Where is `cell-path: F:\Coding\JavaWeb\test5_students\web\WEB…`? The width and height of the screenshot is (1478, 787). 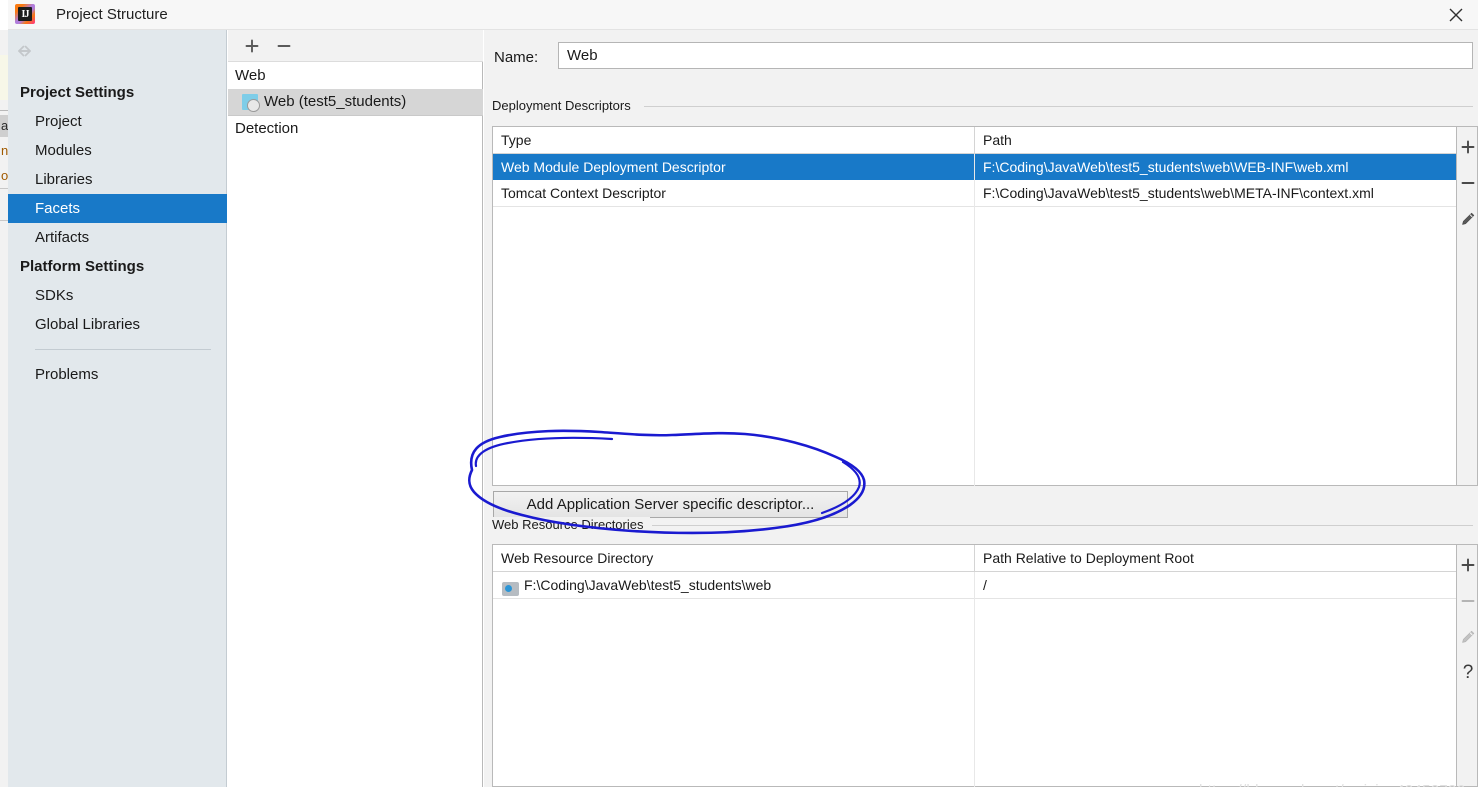
cell-path: F:\Coding\JavaWeb\test5_students\web\WEB… is located at coordinates (1166, 167).